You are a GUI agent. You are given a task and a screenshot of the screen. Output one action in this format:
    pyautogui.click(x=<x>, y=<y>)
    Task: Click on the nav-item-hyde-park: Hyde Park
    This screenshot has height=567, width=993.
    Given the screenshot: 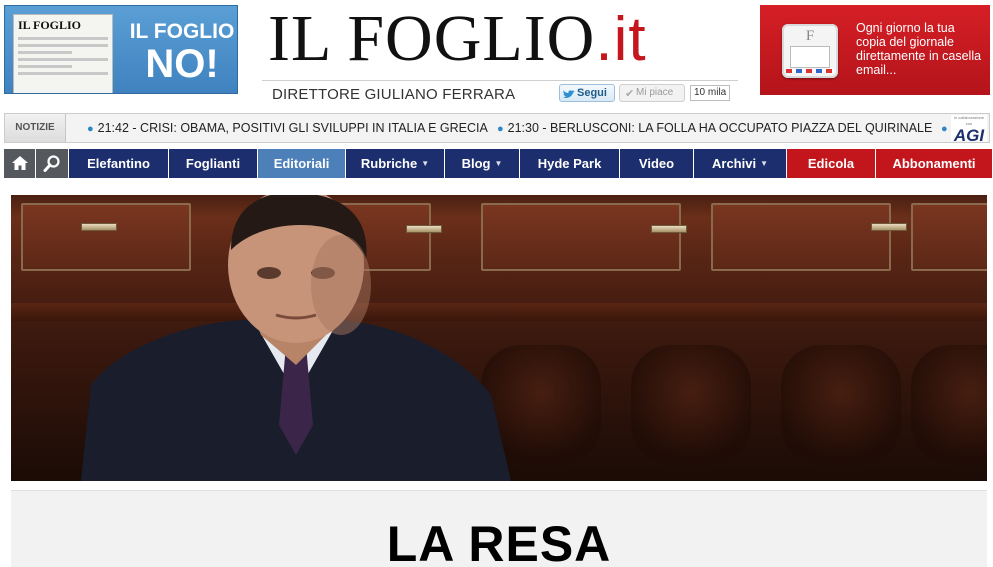 What is the action you would take?
    pyautogui.click(x=570, y=163)
    